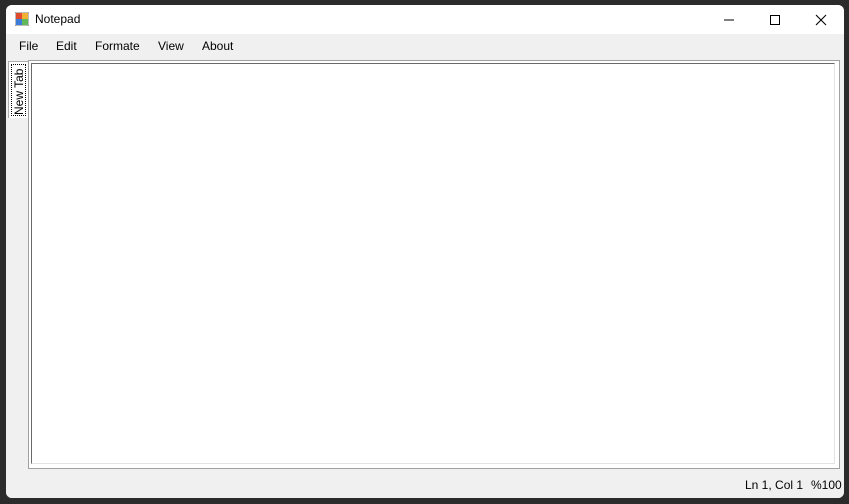  Describe the element at coordinates (425, 46) in the screenshot. I see `menu-bar: File Edit Formate View About` at that location.